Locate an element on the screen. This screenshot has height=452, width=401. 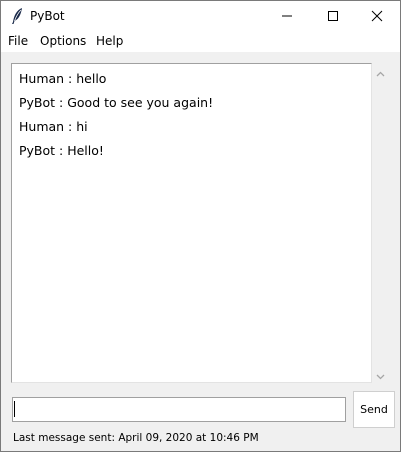
chat-message: PyBot : Hello! is located at coordinates (61, 150).